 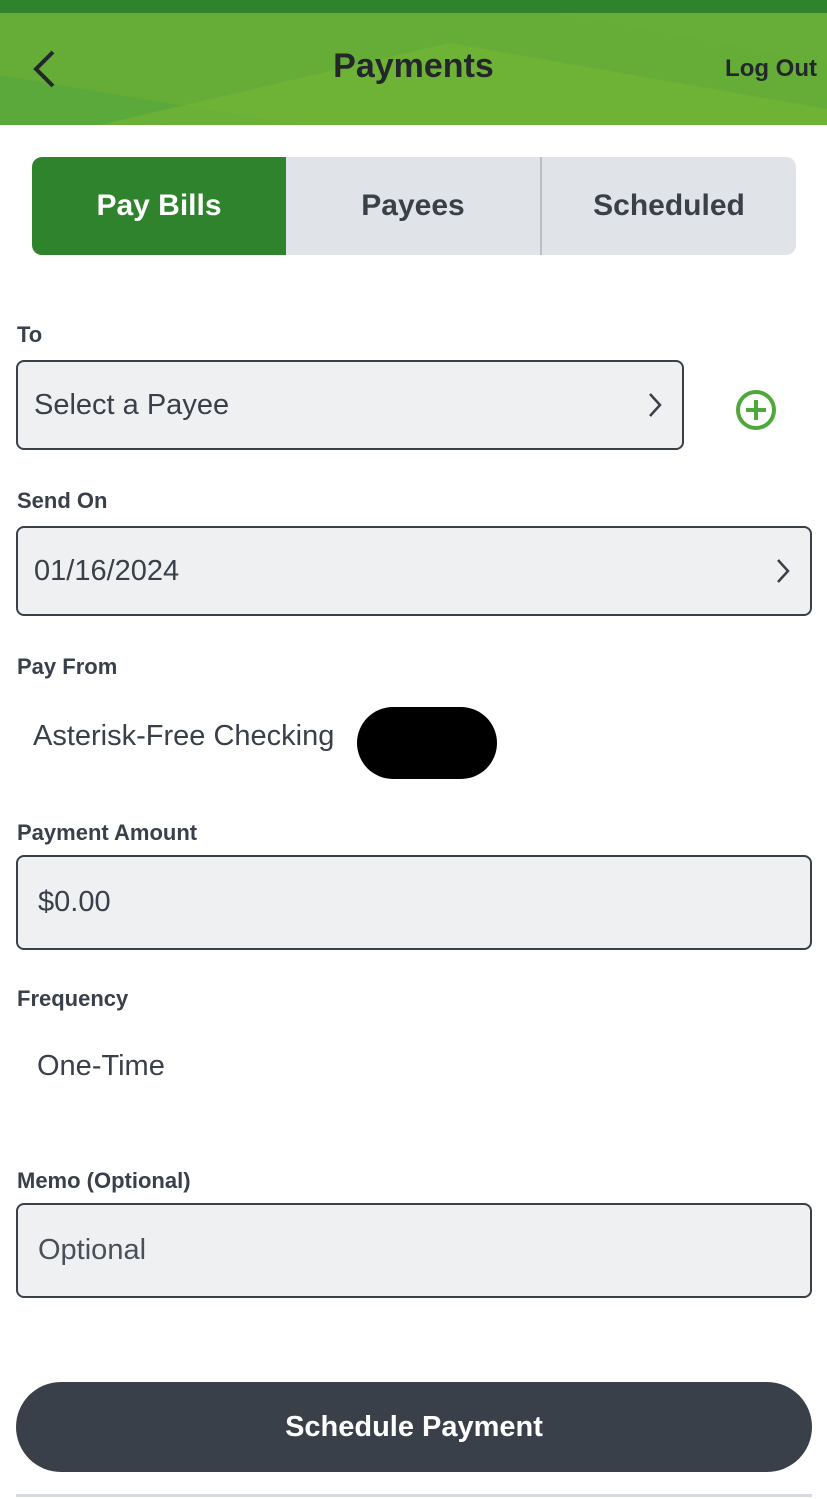 What do you see at coordinates (414, 1495) in the screenshot?
I see `bottom-divider` at bounding box center [414, 1495].